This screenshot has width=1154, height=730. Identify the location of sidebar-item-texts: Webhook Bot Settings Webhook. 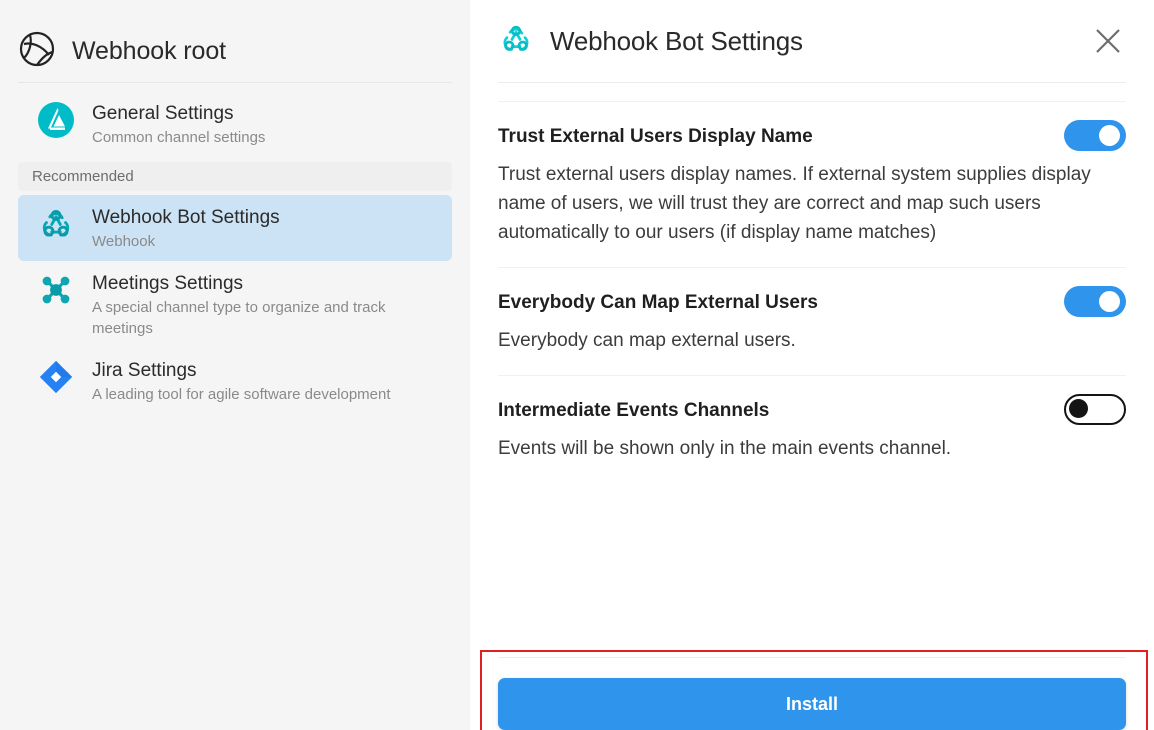
(186, 228).